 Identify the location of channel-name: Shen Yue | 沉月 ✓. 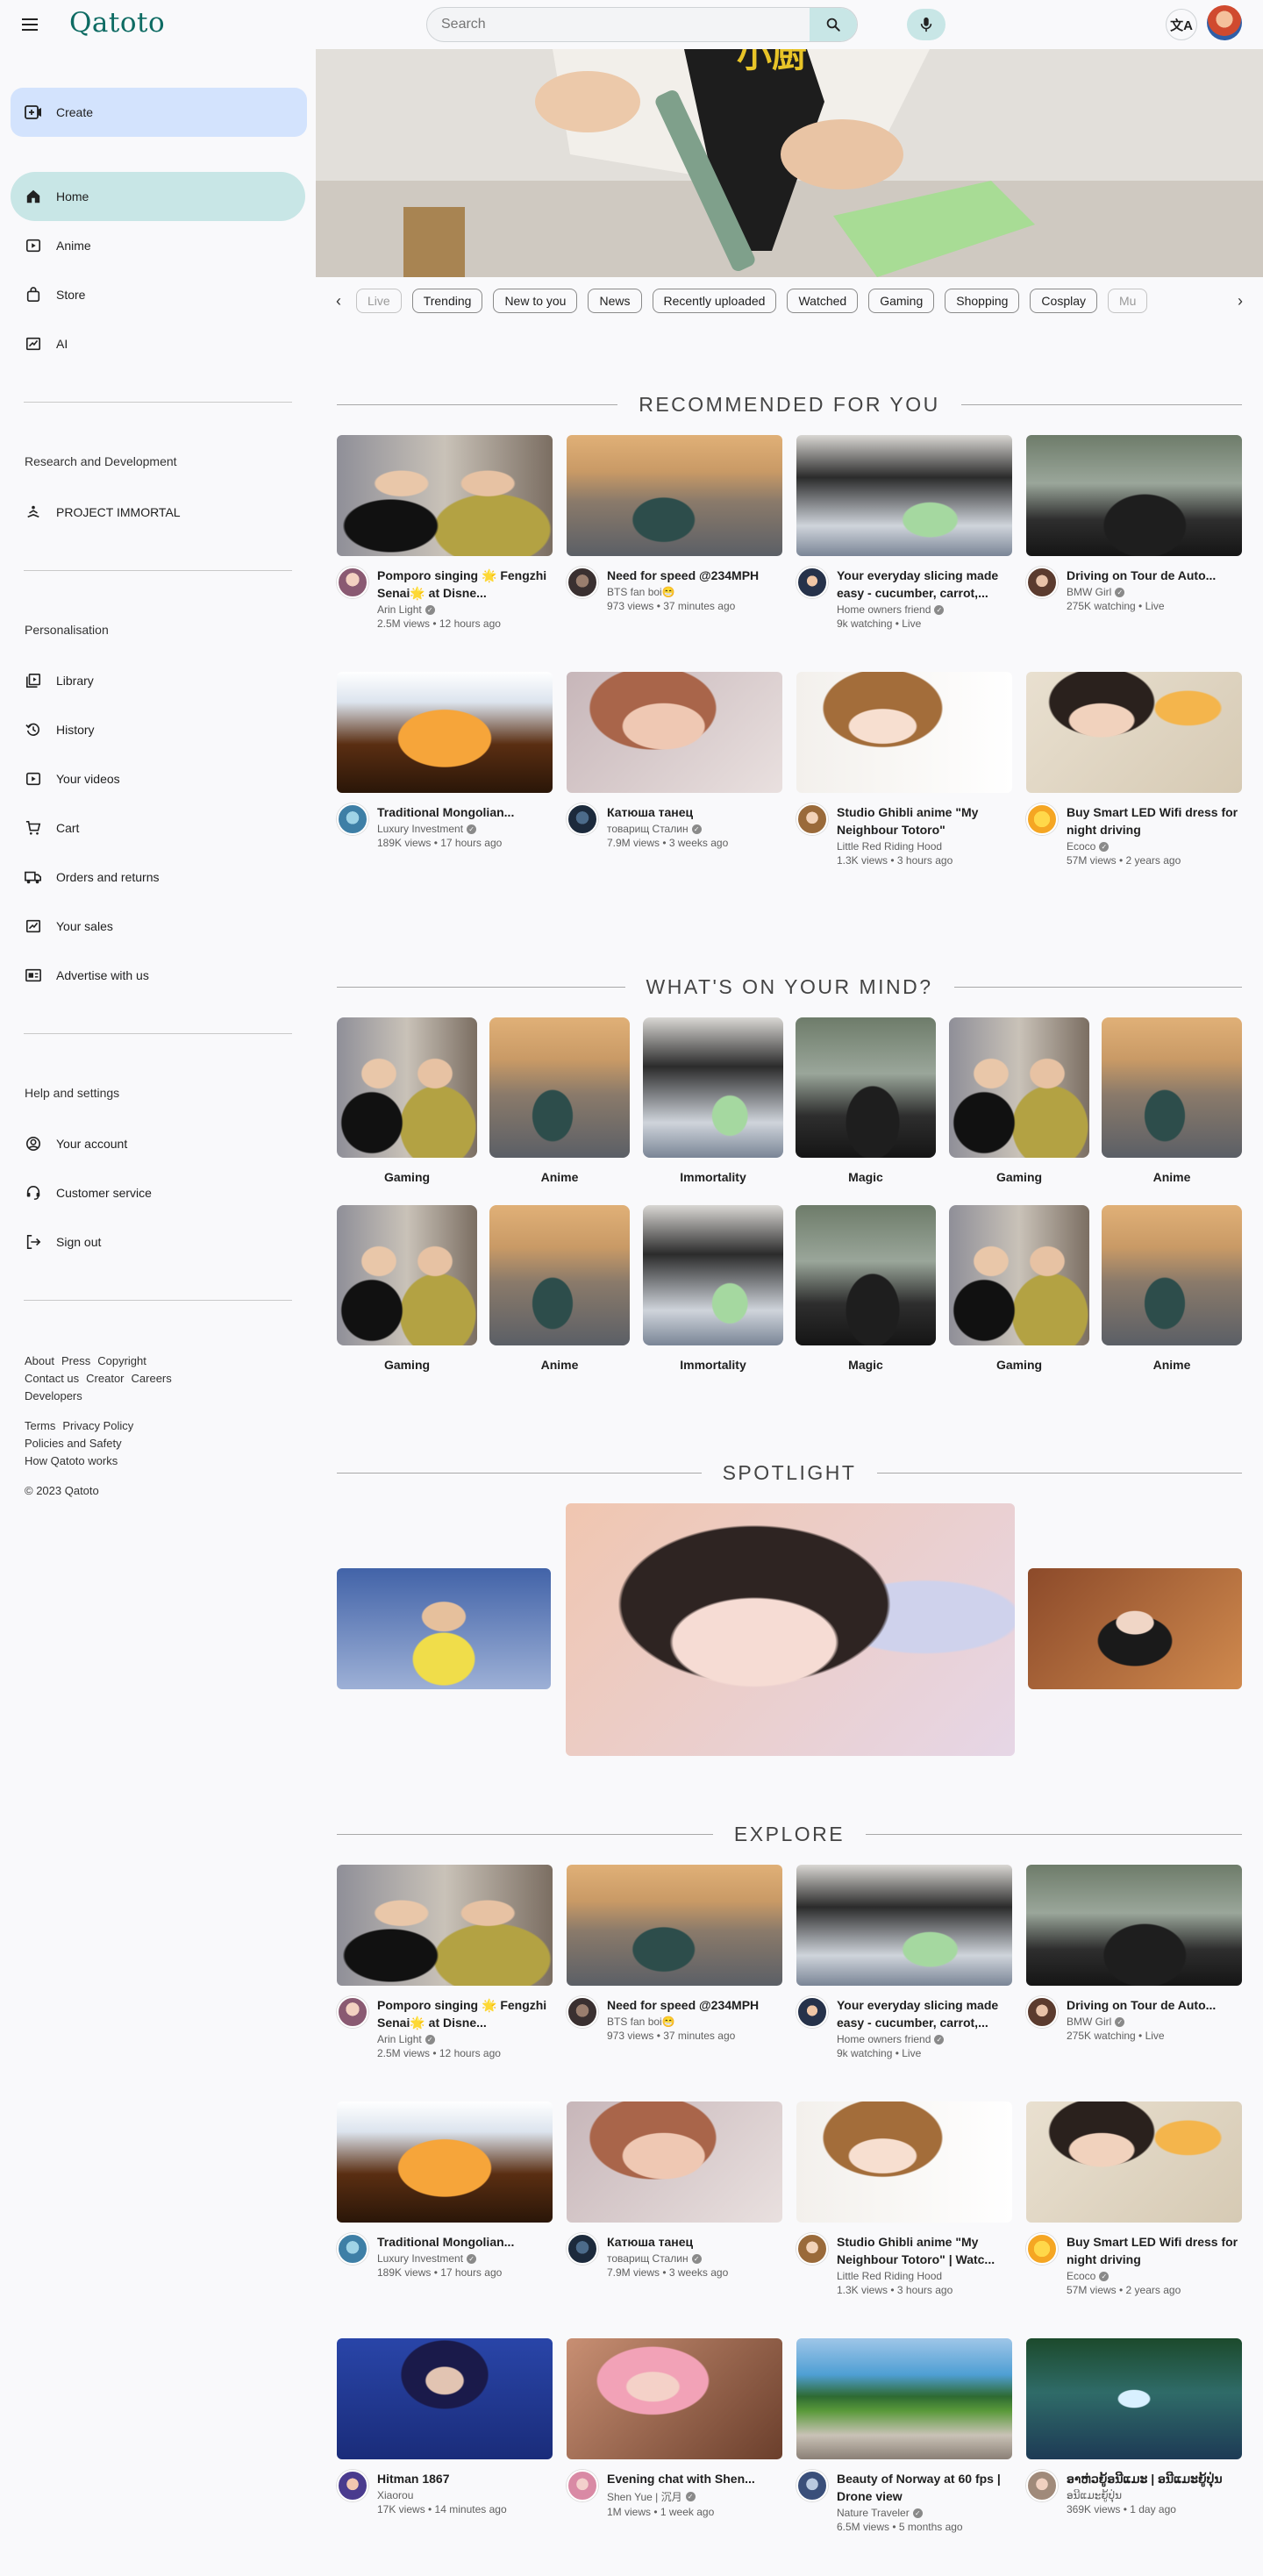
(694, 2496).